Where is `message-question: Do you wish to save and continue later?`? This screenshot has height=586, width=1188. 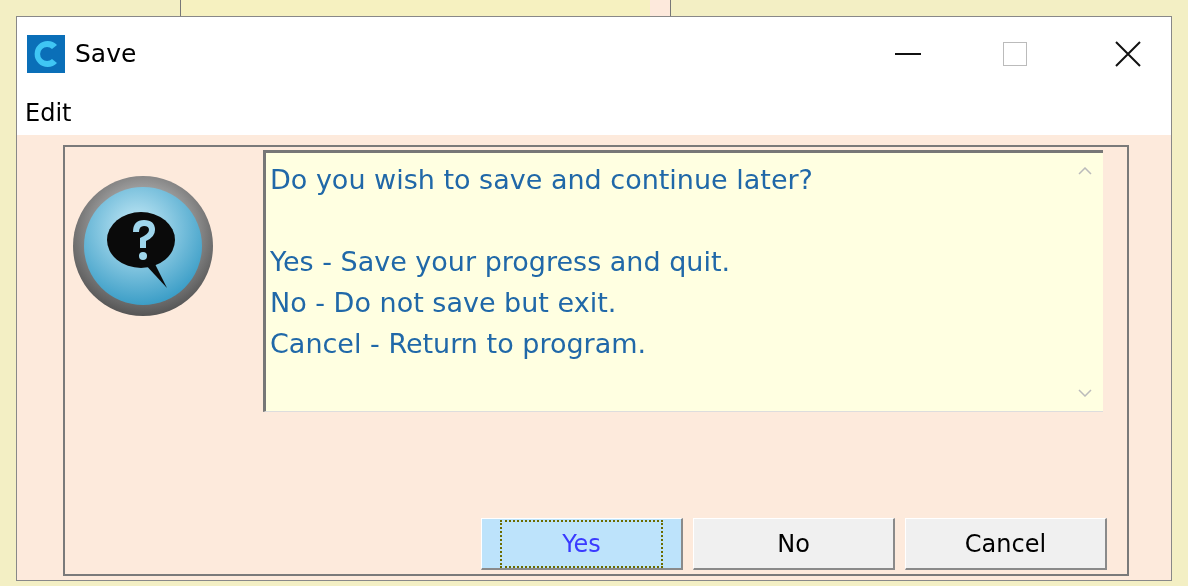
message-question: Do you wish to save and continue later? is located at coordinates (541, 180).